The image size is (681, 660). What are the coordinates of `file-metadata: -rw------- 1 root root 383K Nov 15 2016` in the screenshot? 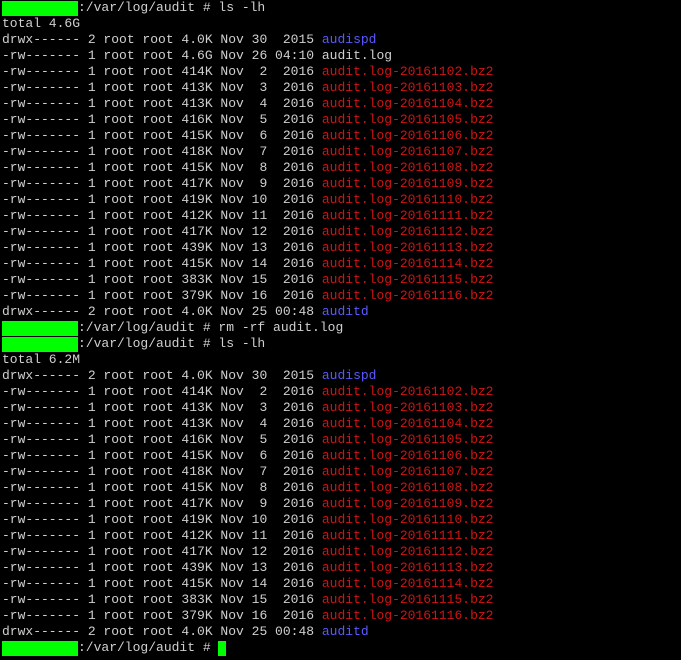 It's located at (162, 279).